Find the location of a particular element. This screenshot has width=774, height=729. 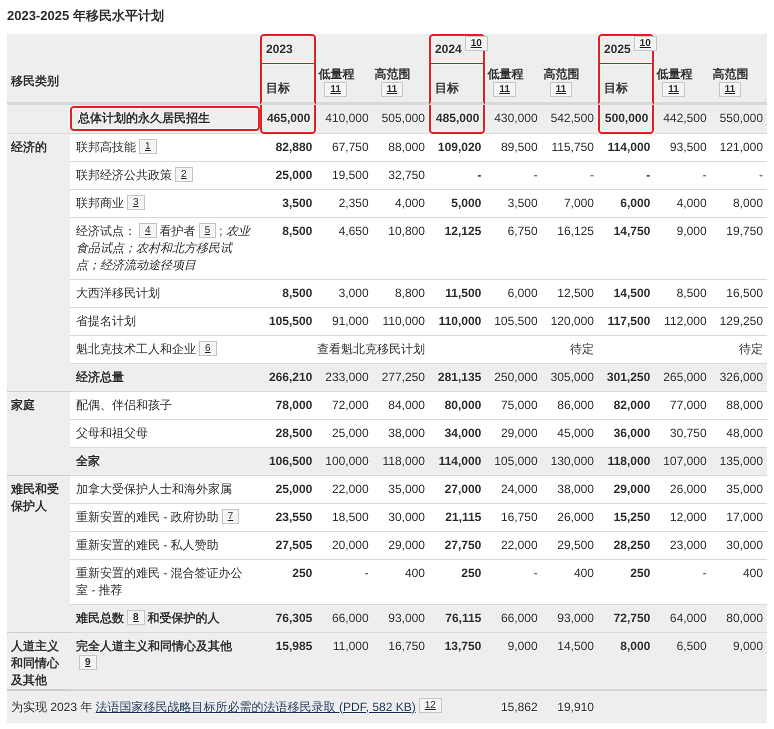

program-label: 完全人道主义和同情心及其他 9 is located at coordinates (154, 654).